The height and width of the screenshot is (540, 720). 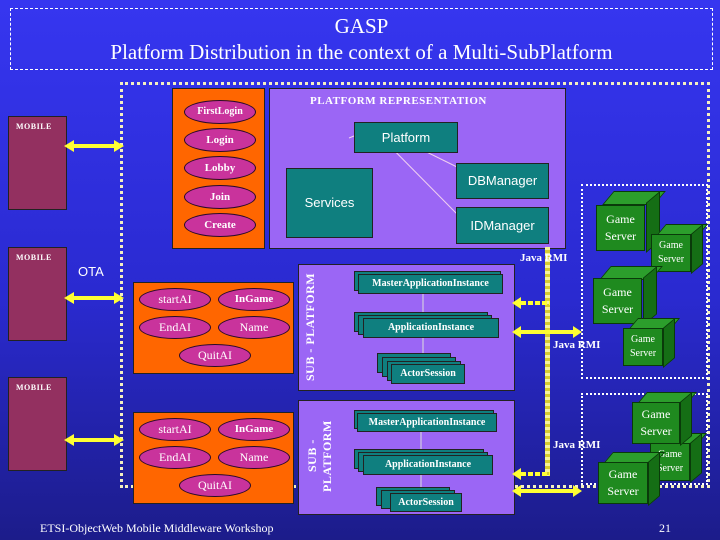 What do you see at coordinates (220, 225) in the screenshot?
I see `service-create: Create` at bounding box center [220, 225].